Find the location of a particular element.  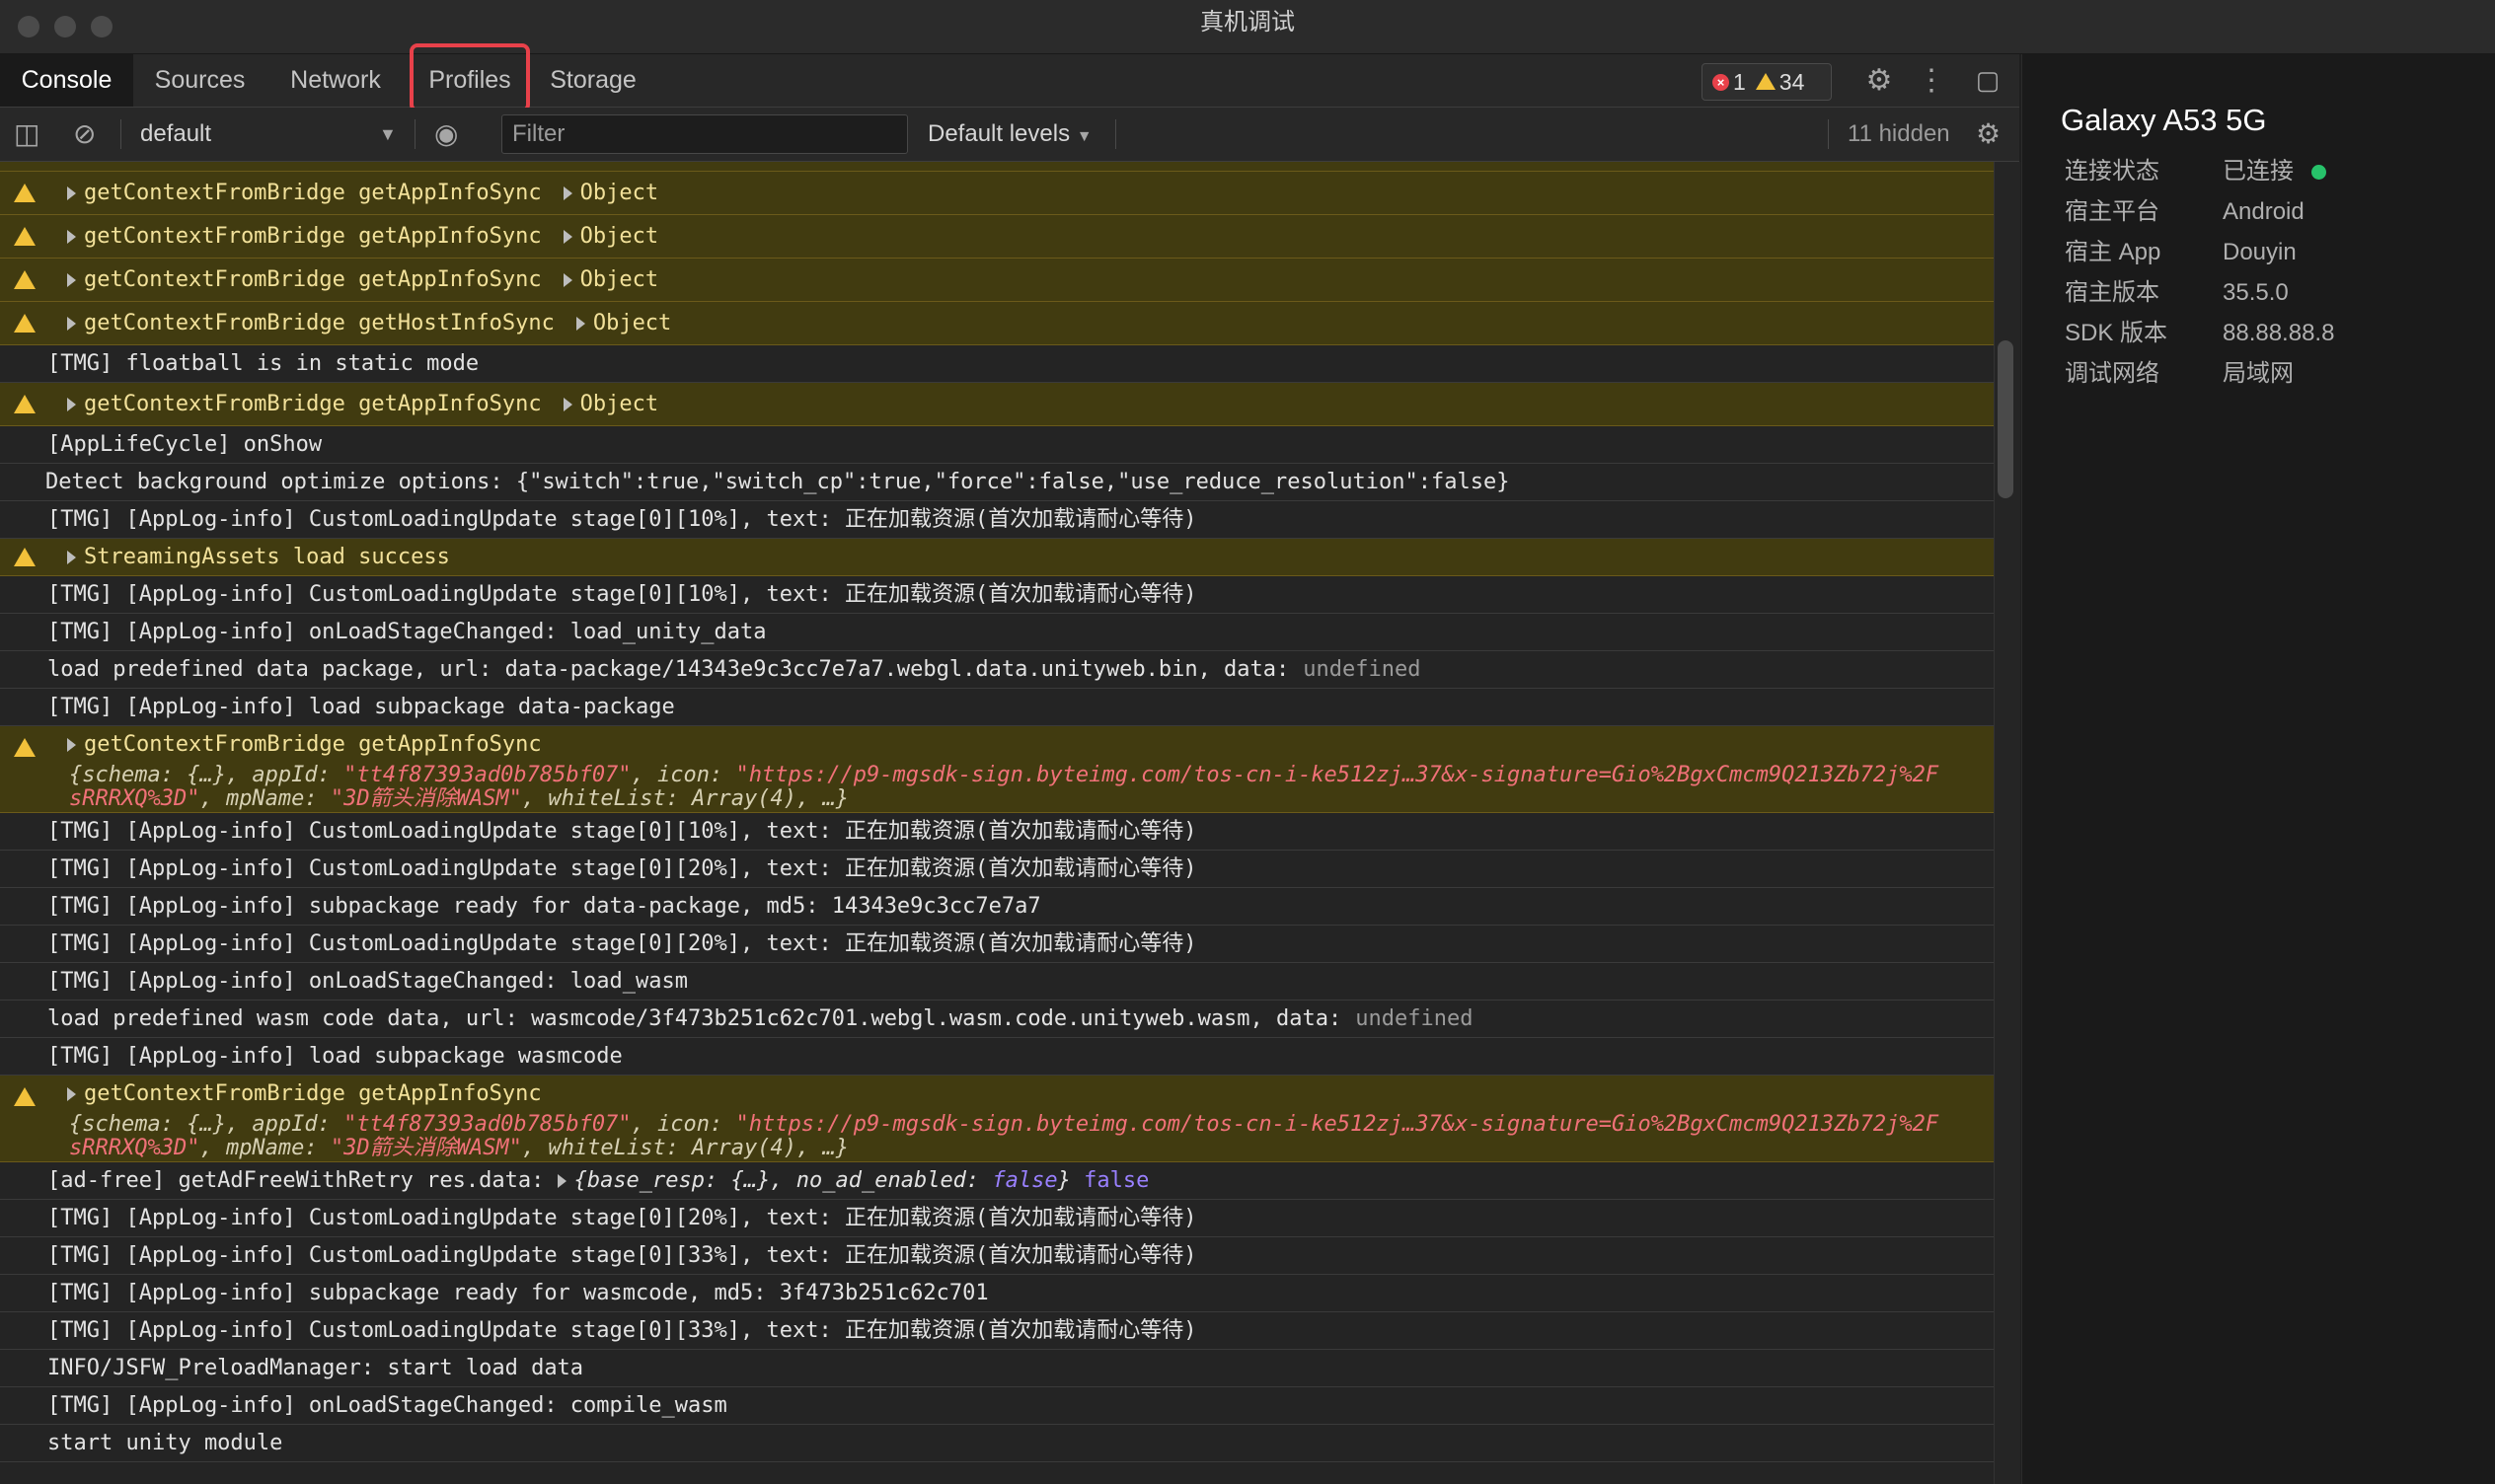

resp-object: {base_resp: {…}, no_ad_enabled: is located at coordinates (783, 1180).